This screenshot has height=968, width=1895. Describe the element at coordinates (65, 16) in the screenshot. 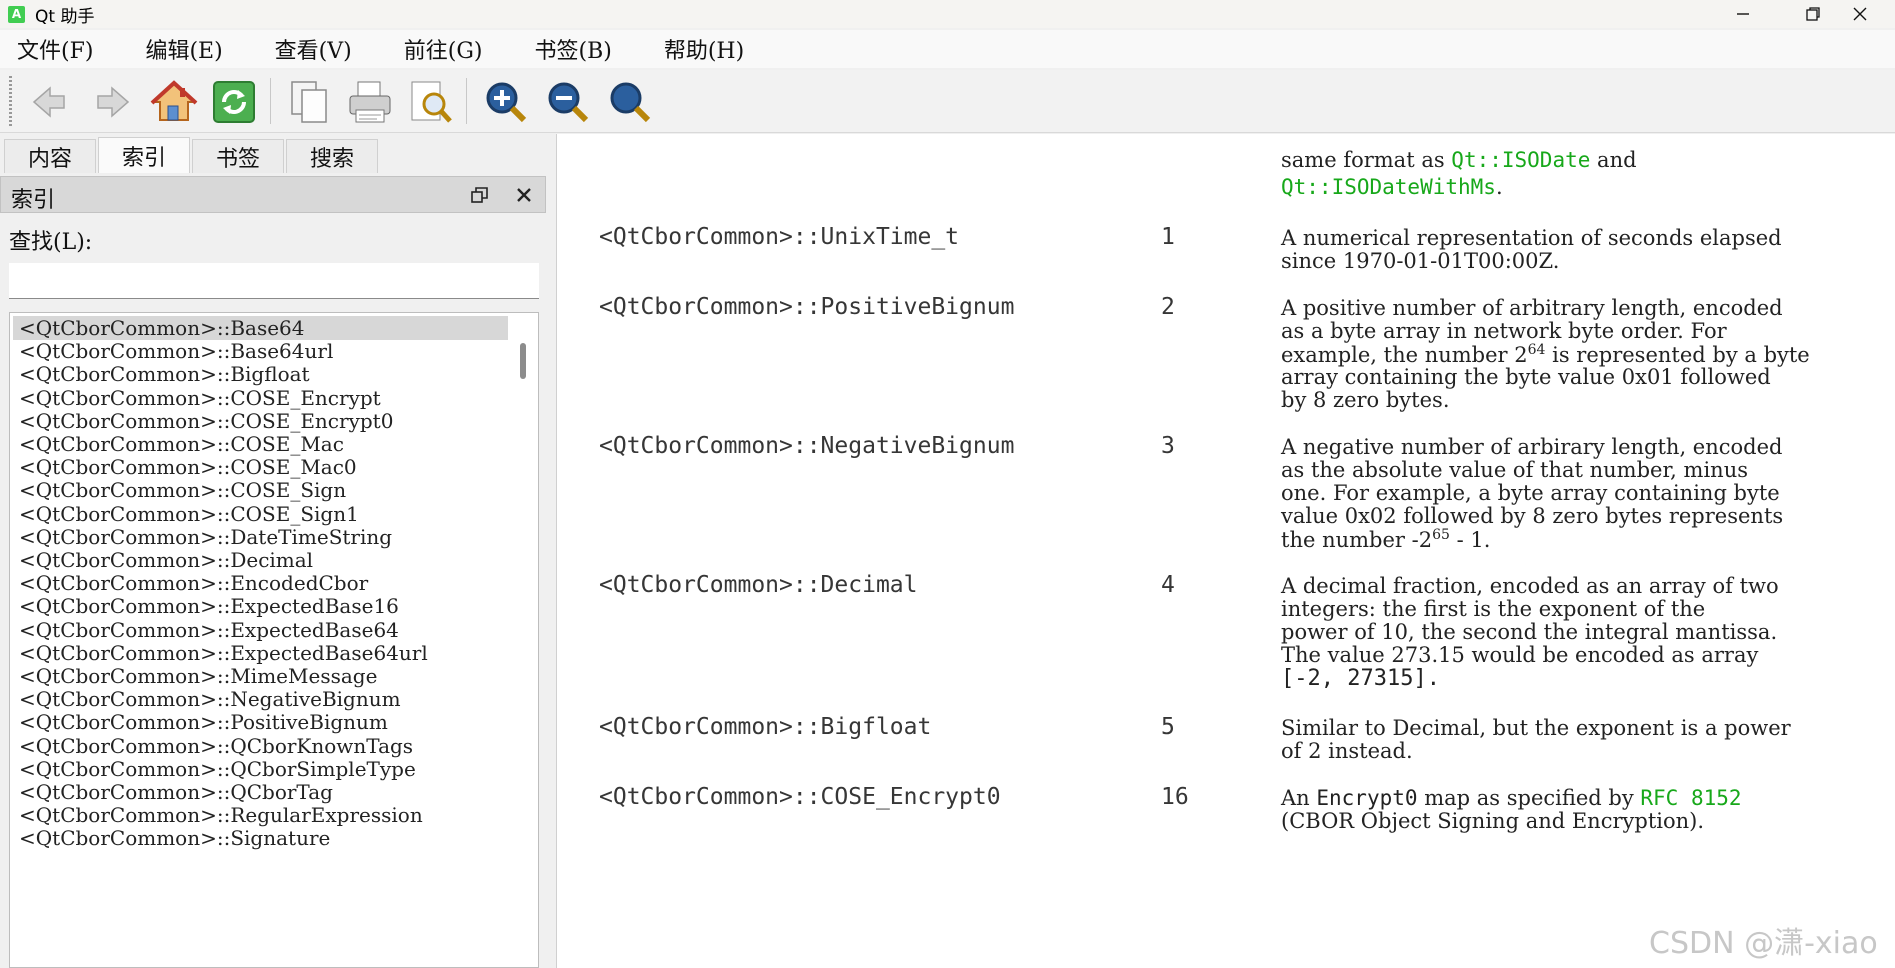

I see `window-title: Qt 助手` at that location.